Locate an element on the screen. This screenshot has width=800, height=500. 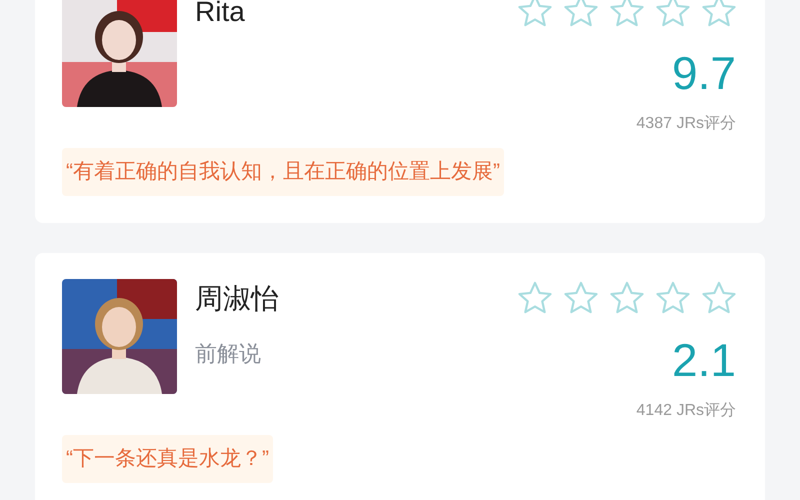
rating-count: 4142 JRs评分 is located at coordinates (686, 411).